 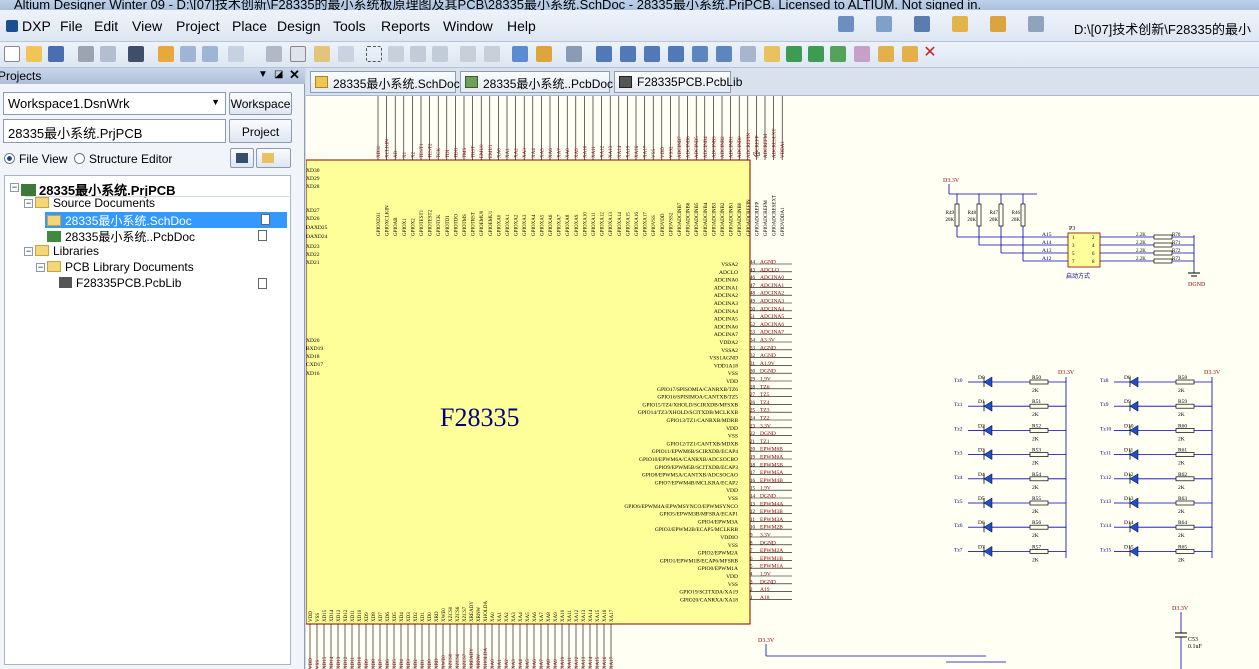 What do you see at coordinates (448, 153) in the screenshot?
I see `net-label: TDI` at bounding box center [448, 153].